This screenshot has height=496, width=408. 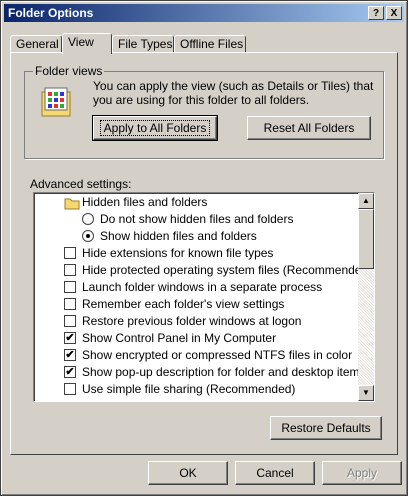 I want to click on window-title: Folder Options, so click(x=51, y=13).